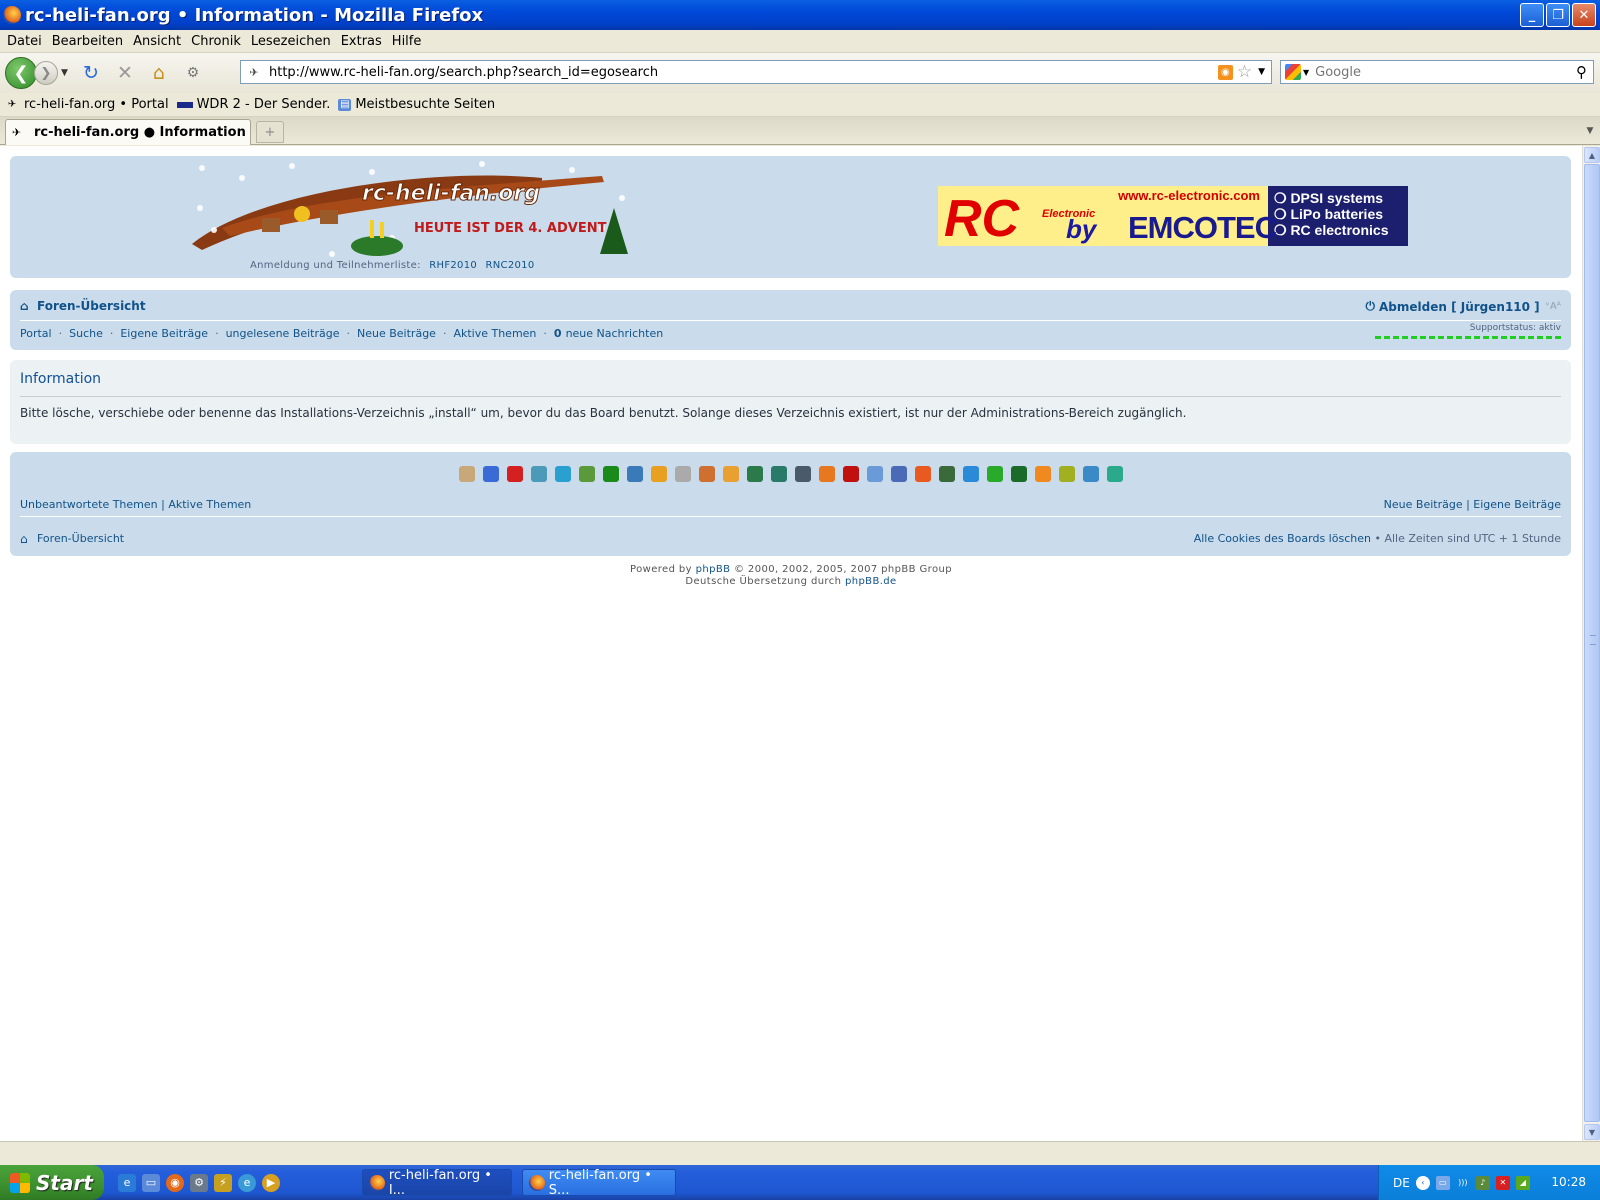 This screenshot has width=1600, height=1200. Describe the element at coordinates (803, 474) in the screenshot. I see `newsvine-icon` at that location.